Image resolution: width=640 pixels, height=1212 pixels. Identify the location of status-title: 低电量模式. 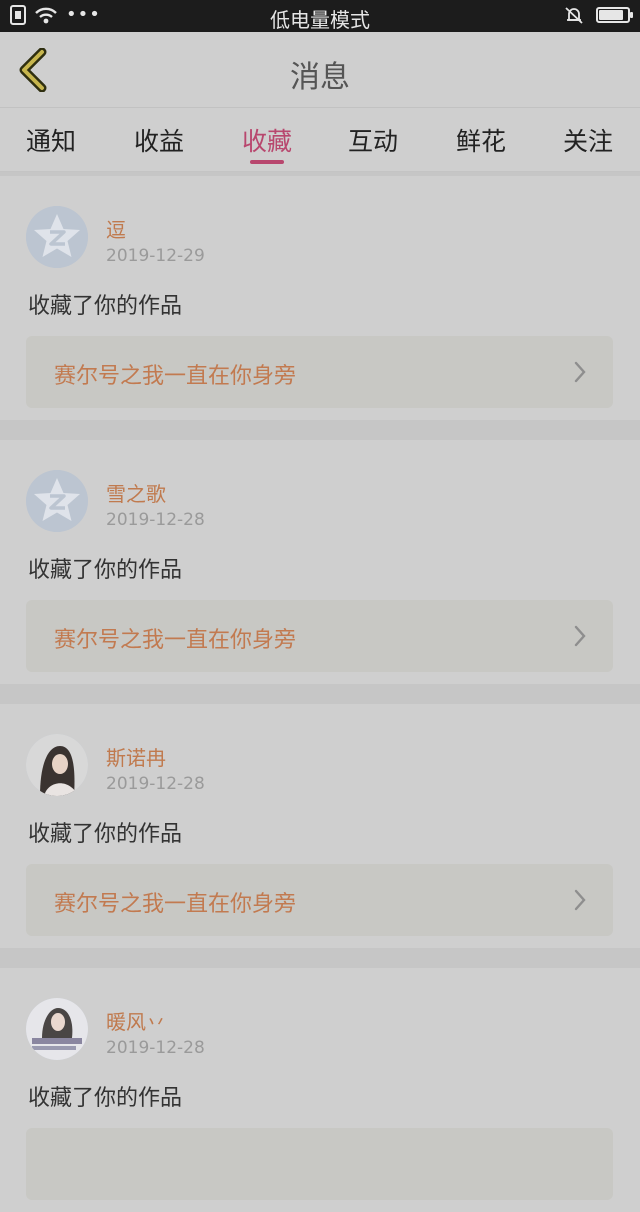
(320, 20).